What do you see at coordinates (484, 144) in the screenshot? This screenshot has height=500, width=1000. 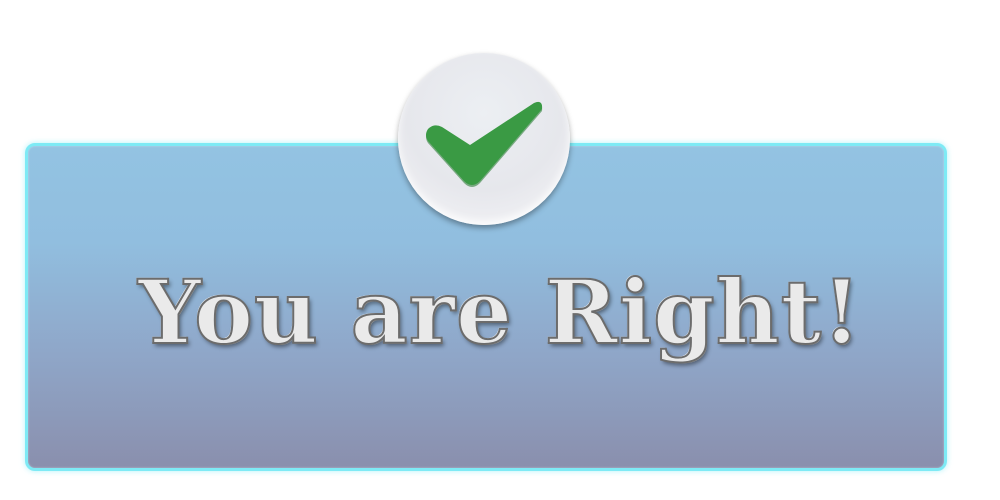 I see `checkmark-icon` at bounding box center [484, 144].